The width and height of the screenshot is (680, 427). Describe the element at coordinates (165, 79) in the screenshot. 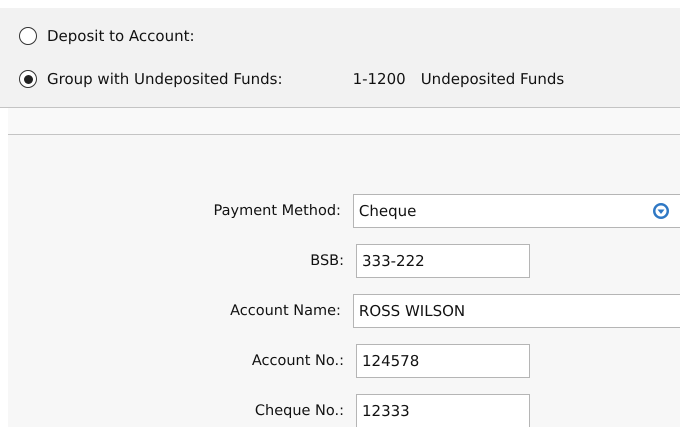

I see `radio-label: Group with Undeposited Funds:` at that location.